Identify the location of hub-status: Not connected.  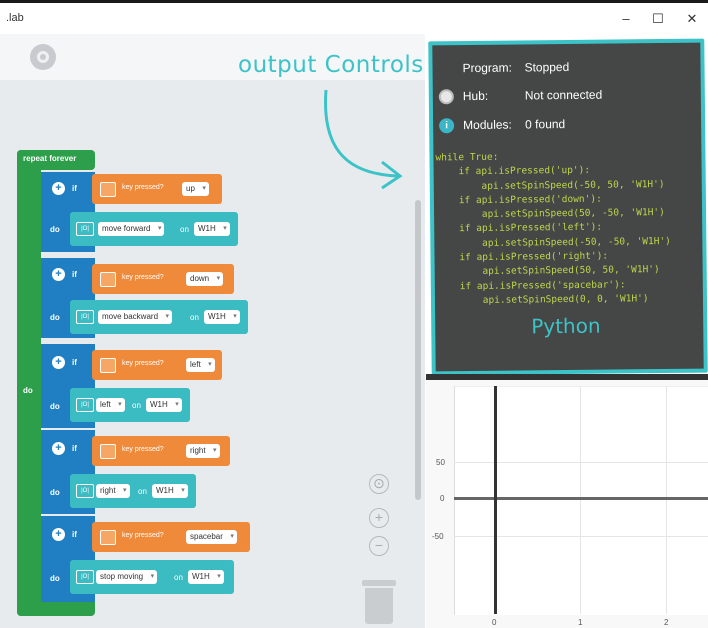
(563, 95).